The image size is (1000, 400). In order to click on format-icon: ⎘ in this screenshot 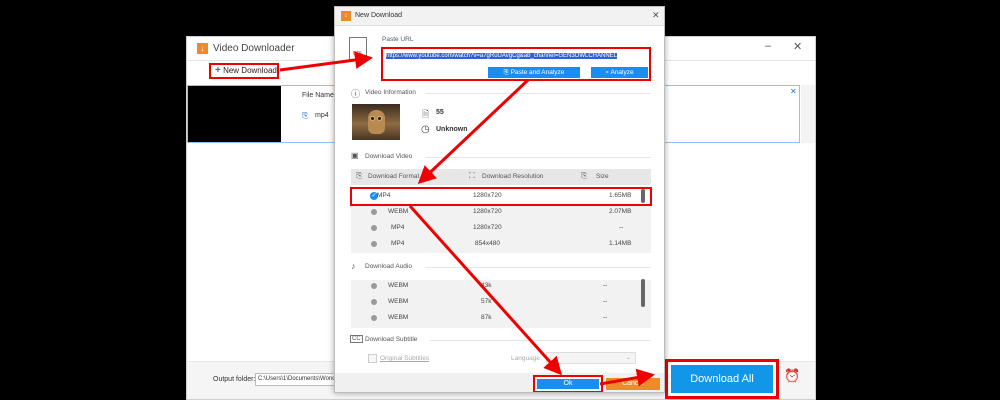, I will do `click(359, 175)`.